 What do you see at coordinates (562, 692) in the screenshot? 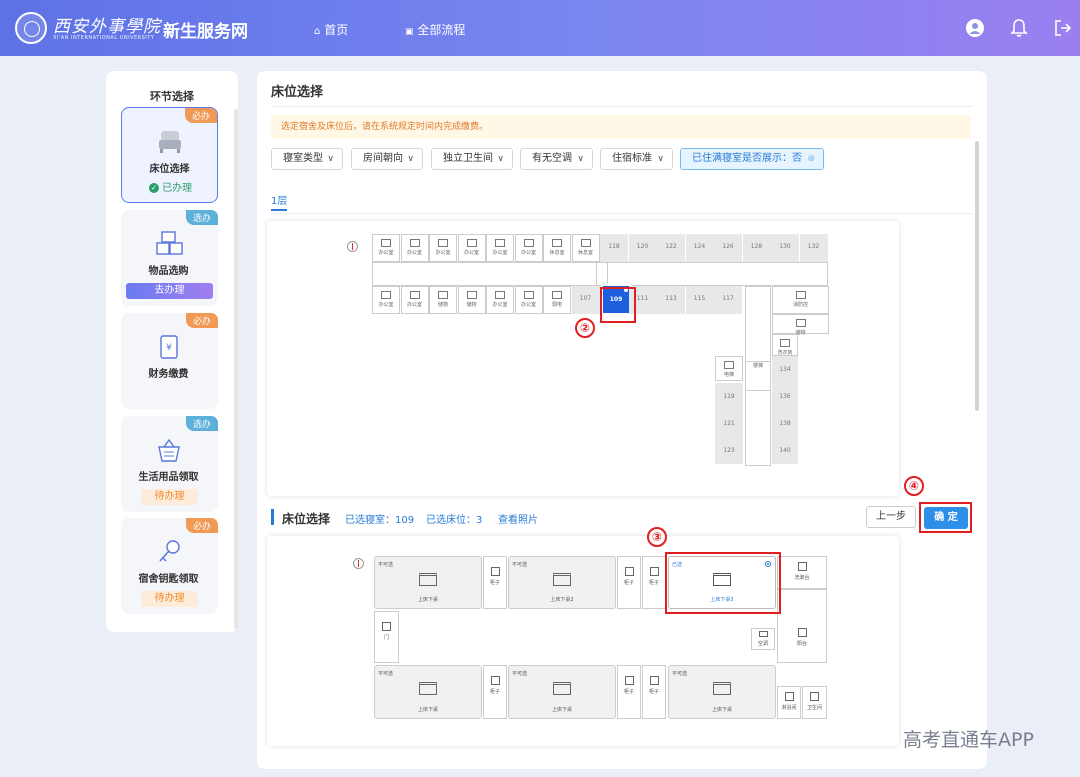
I see `bed-5: 不可选 上床下桌` at bounding box center [562, 692].